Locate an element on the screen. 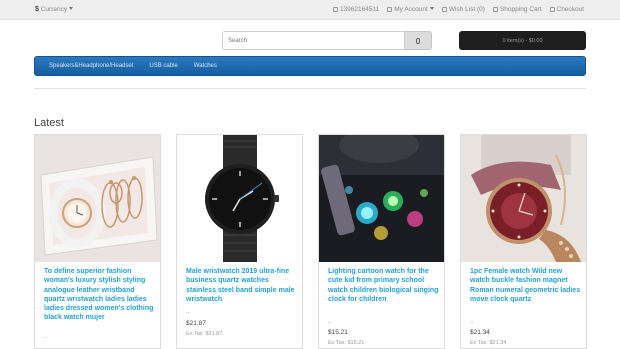  currency-label: Currency is located at coordinates (54, 9).